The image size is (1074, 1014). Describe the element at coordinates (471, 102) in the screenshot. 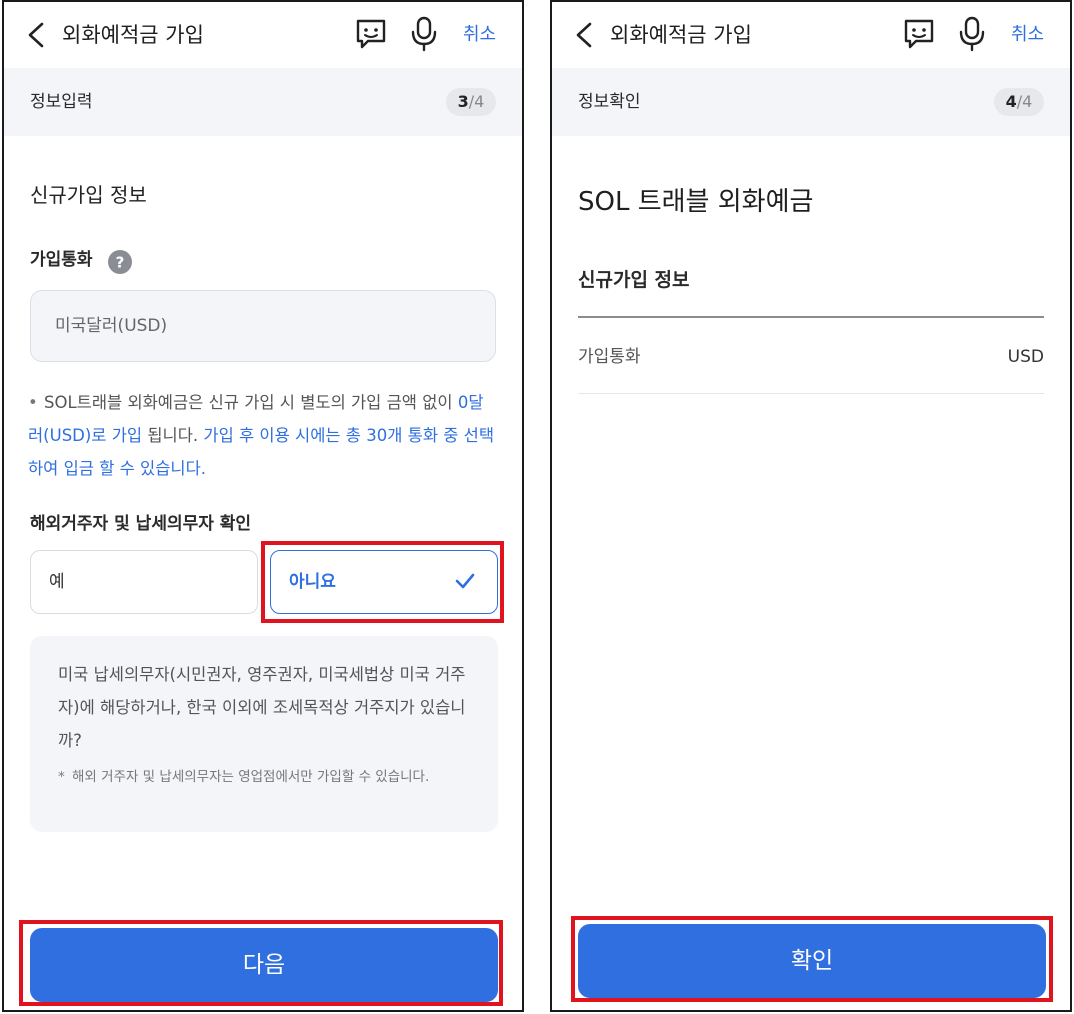

I see `step-counter: 3/4` at that location.